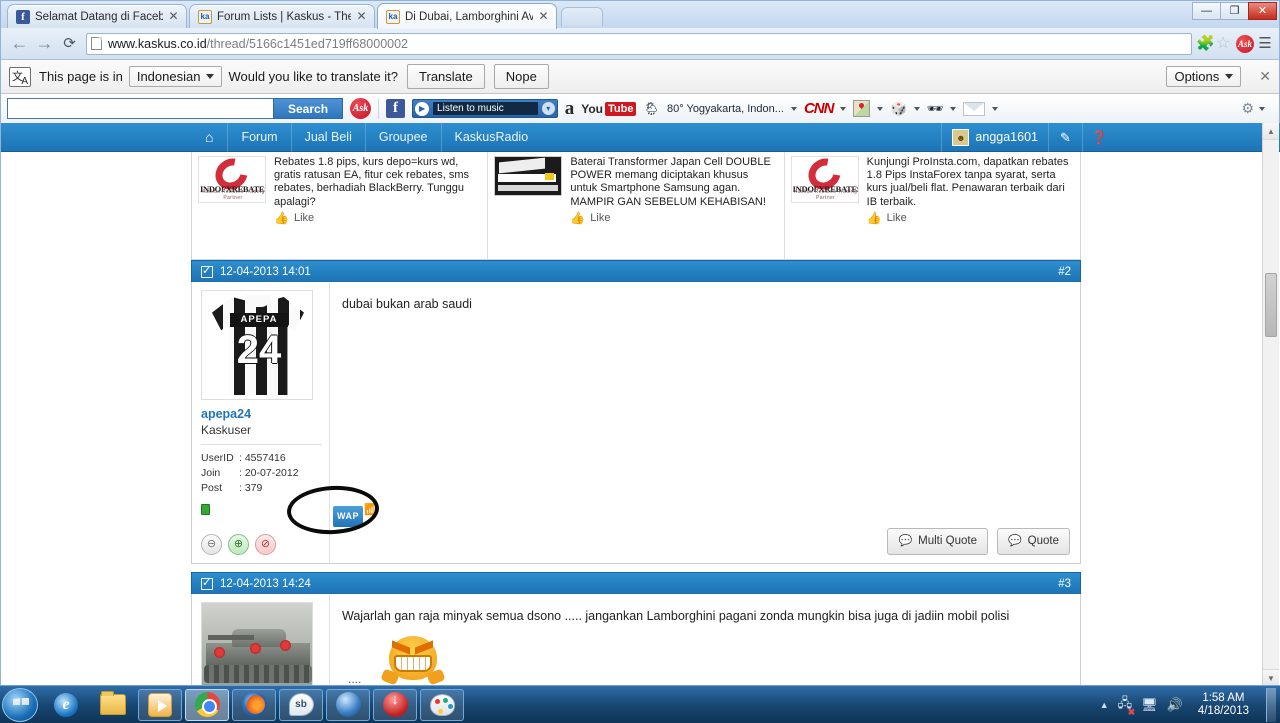 The image size is (1280, 723). Describe the element at coordinates (862, 108) in the screenshot. I see `maps-icon` at that location.